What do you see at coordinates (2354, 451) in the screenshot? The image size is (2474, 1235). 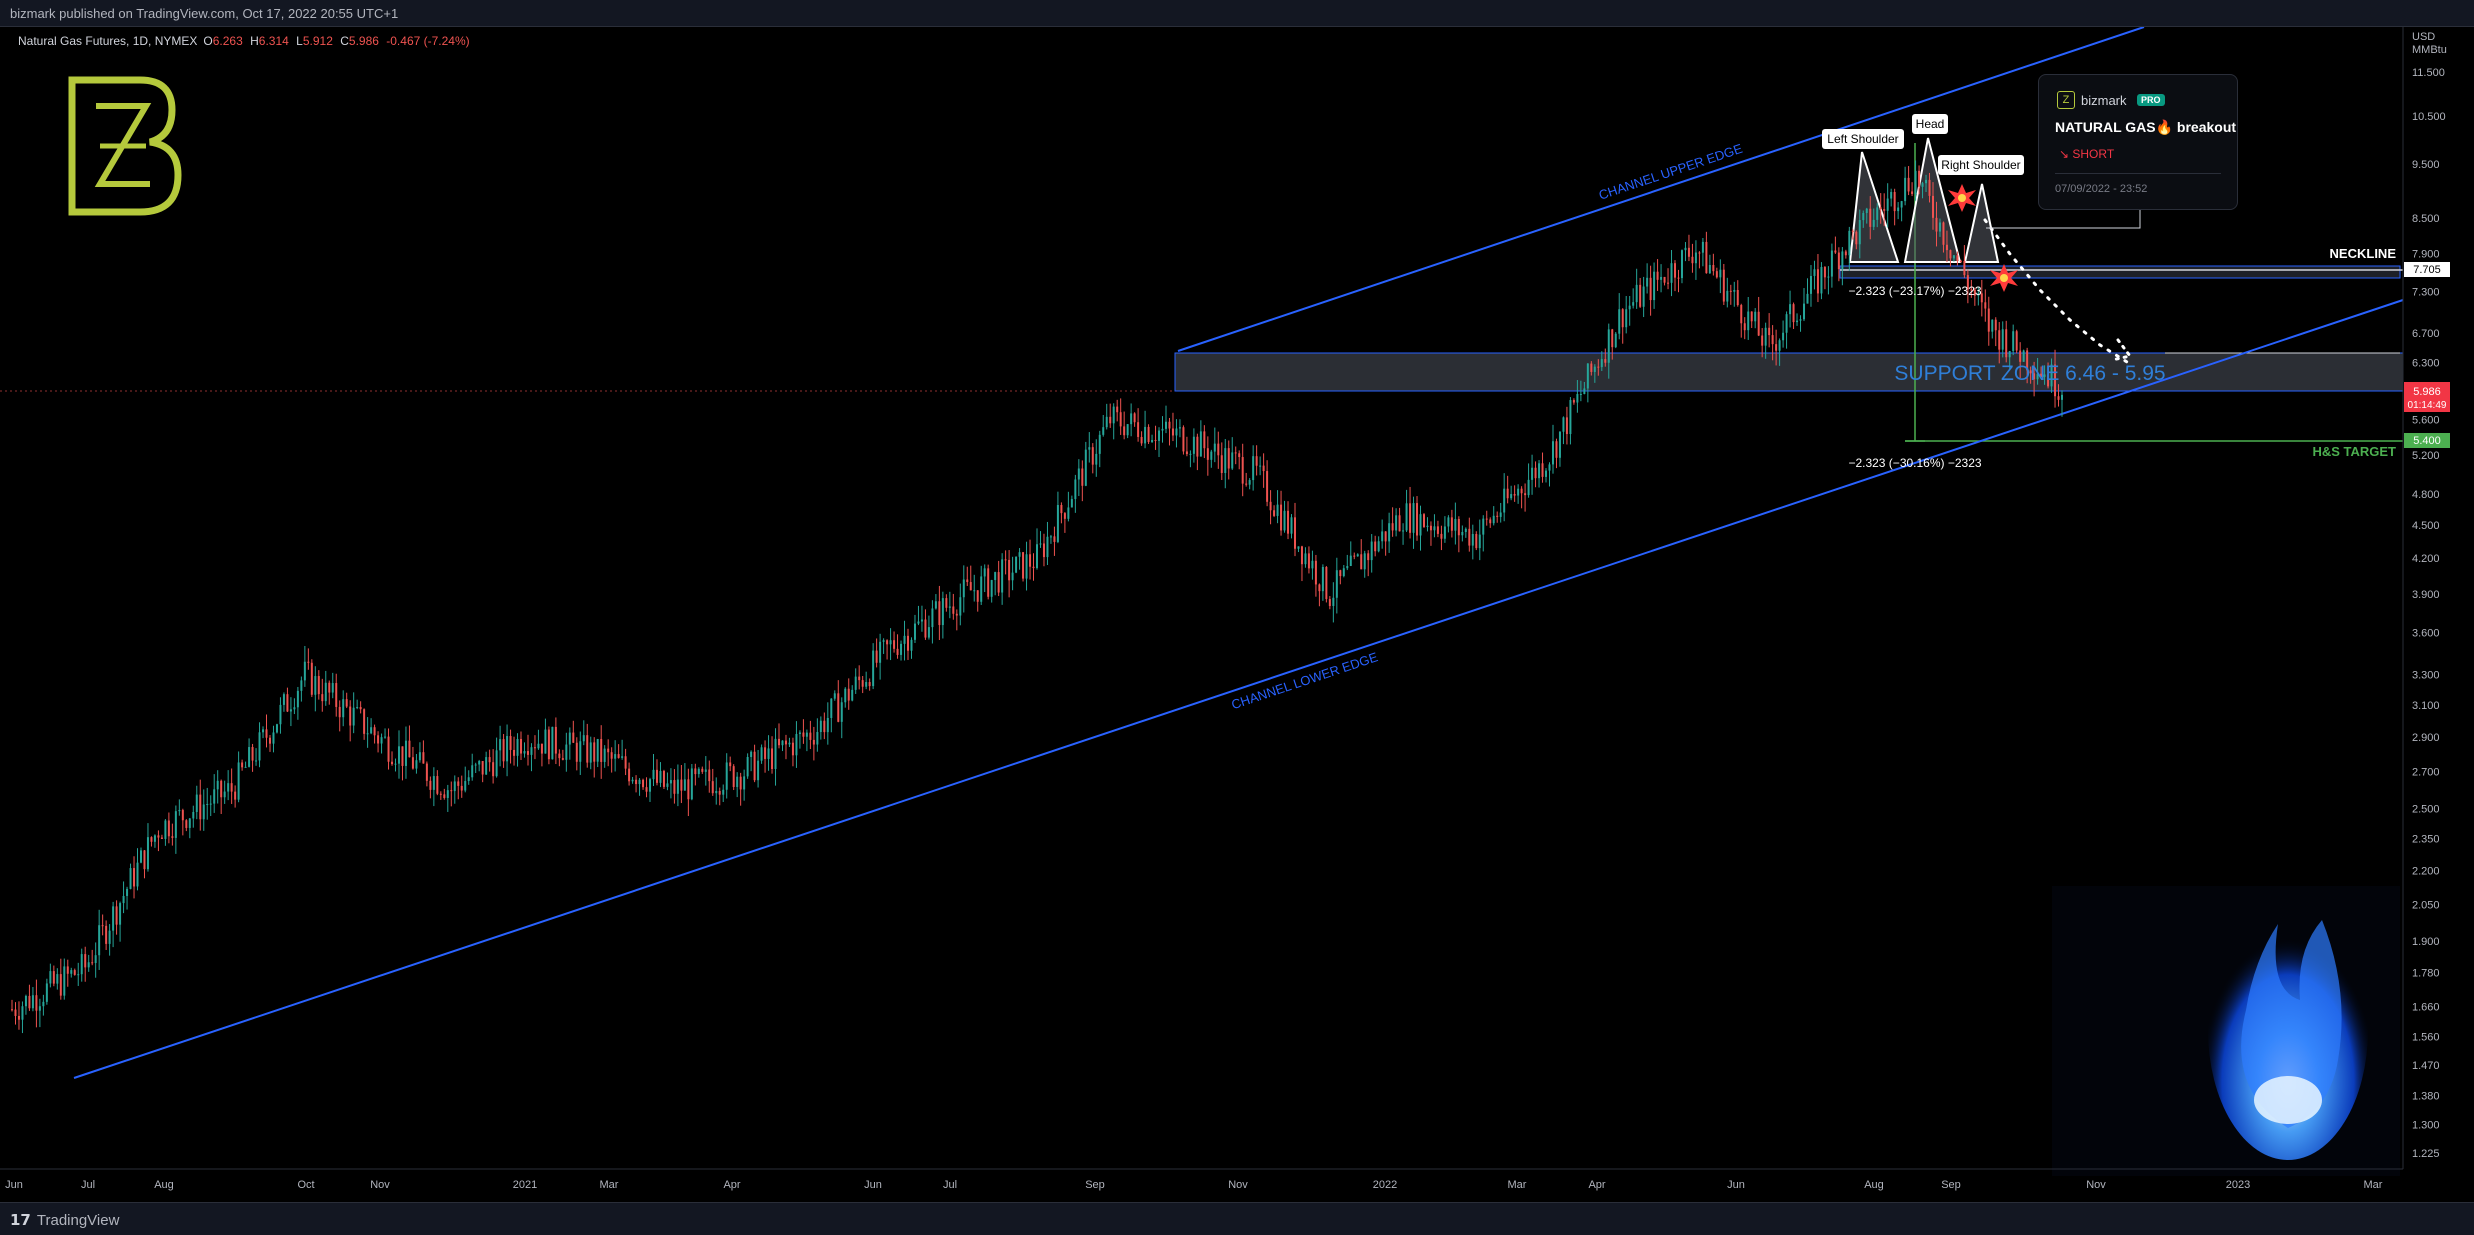 I see `hs-target-label: H&S TARGET` at bounding box center [2354, 451].